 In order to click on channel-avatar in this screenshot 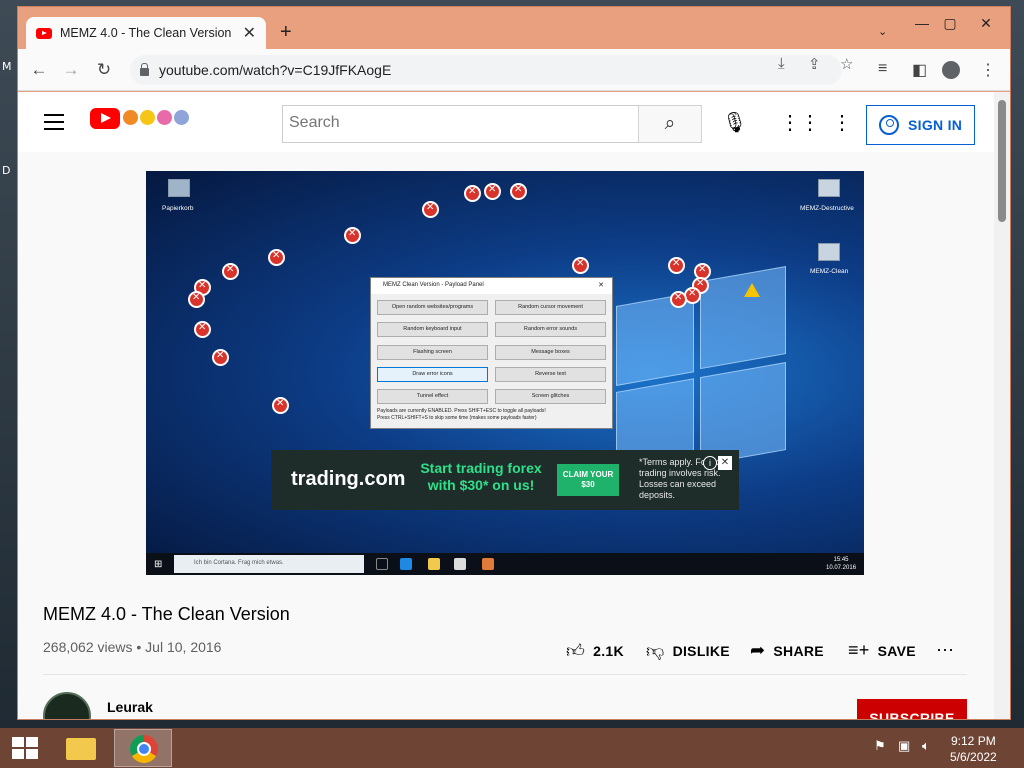, I will do `click(67, 705)`.